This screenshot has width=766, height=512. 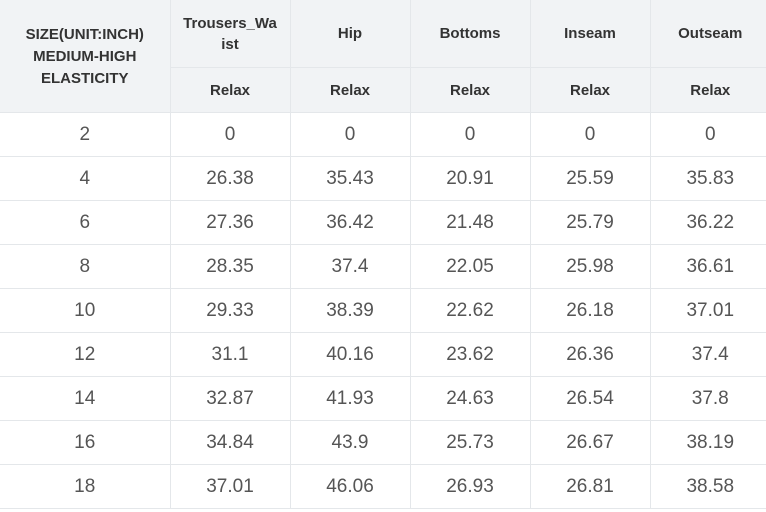 I want to click on column-header-outseam: Outseam, so click(x=708, y=34).